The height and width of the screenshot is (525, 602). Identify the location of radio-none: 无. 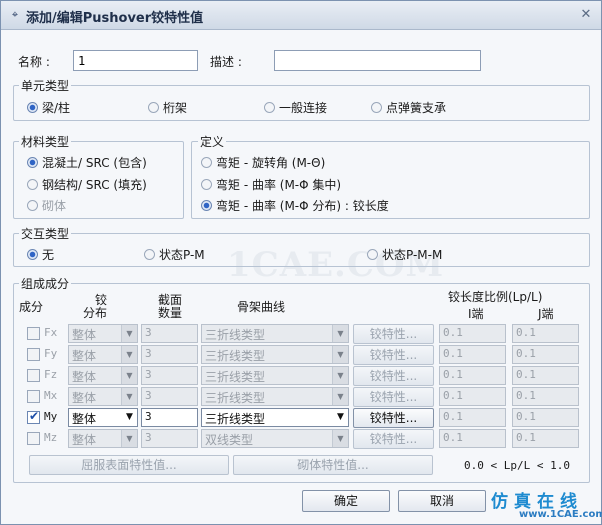
(40, 254).